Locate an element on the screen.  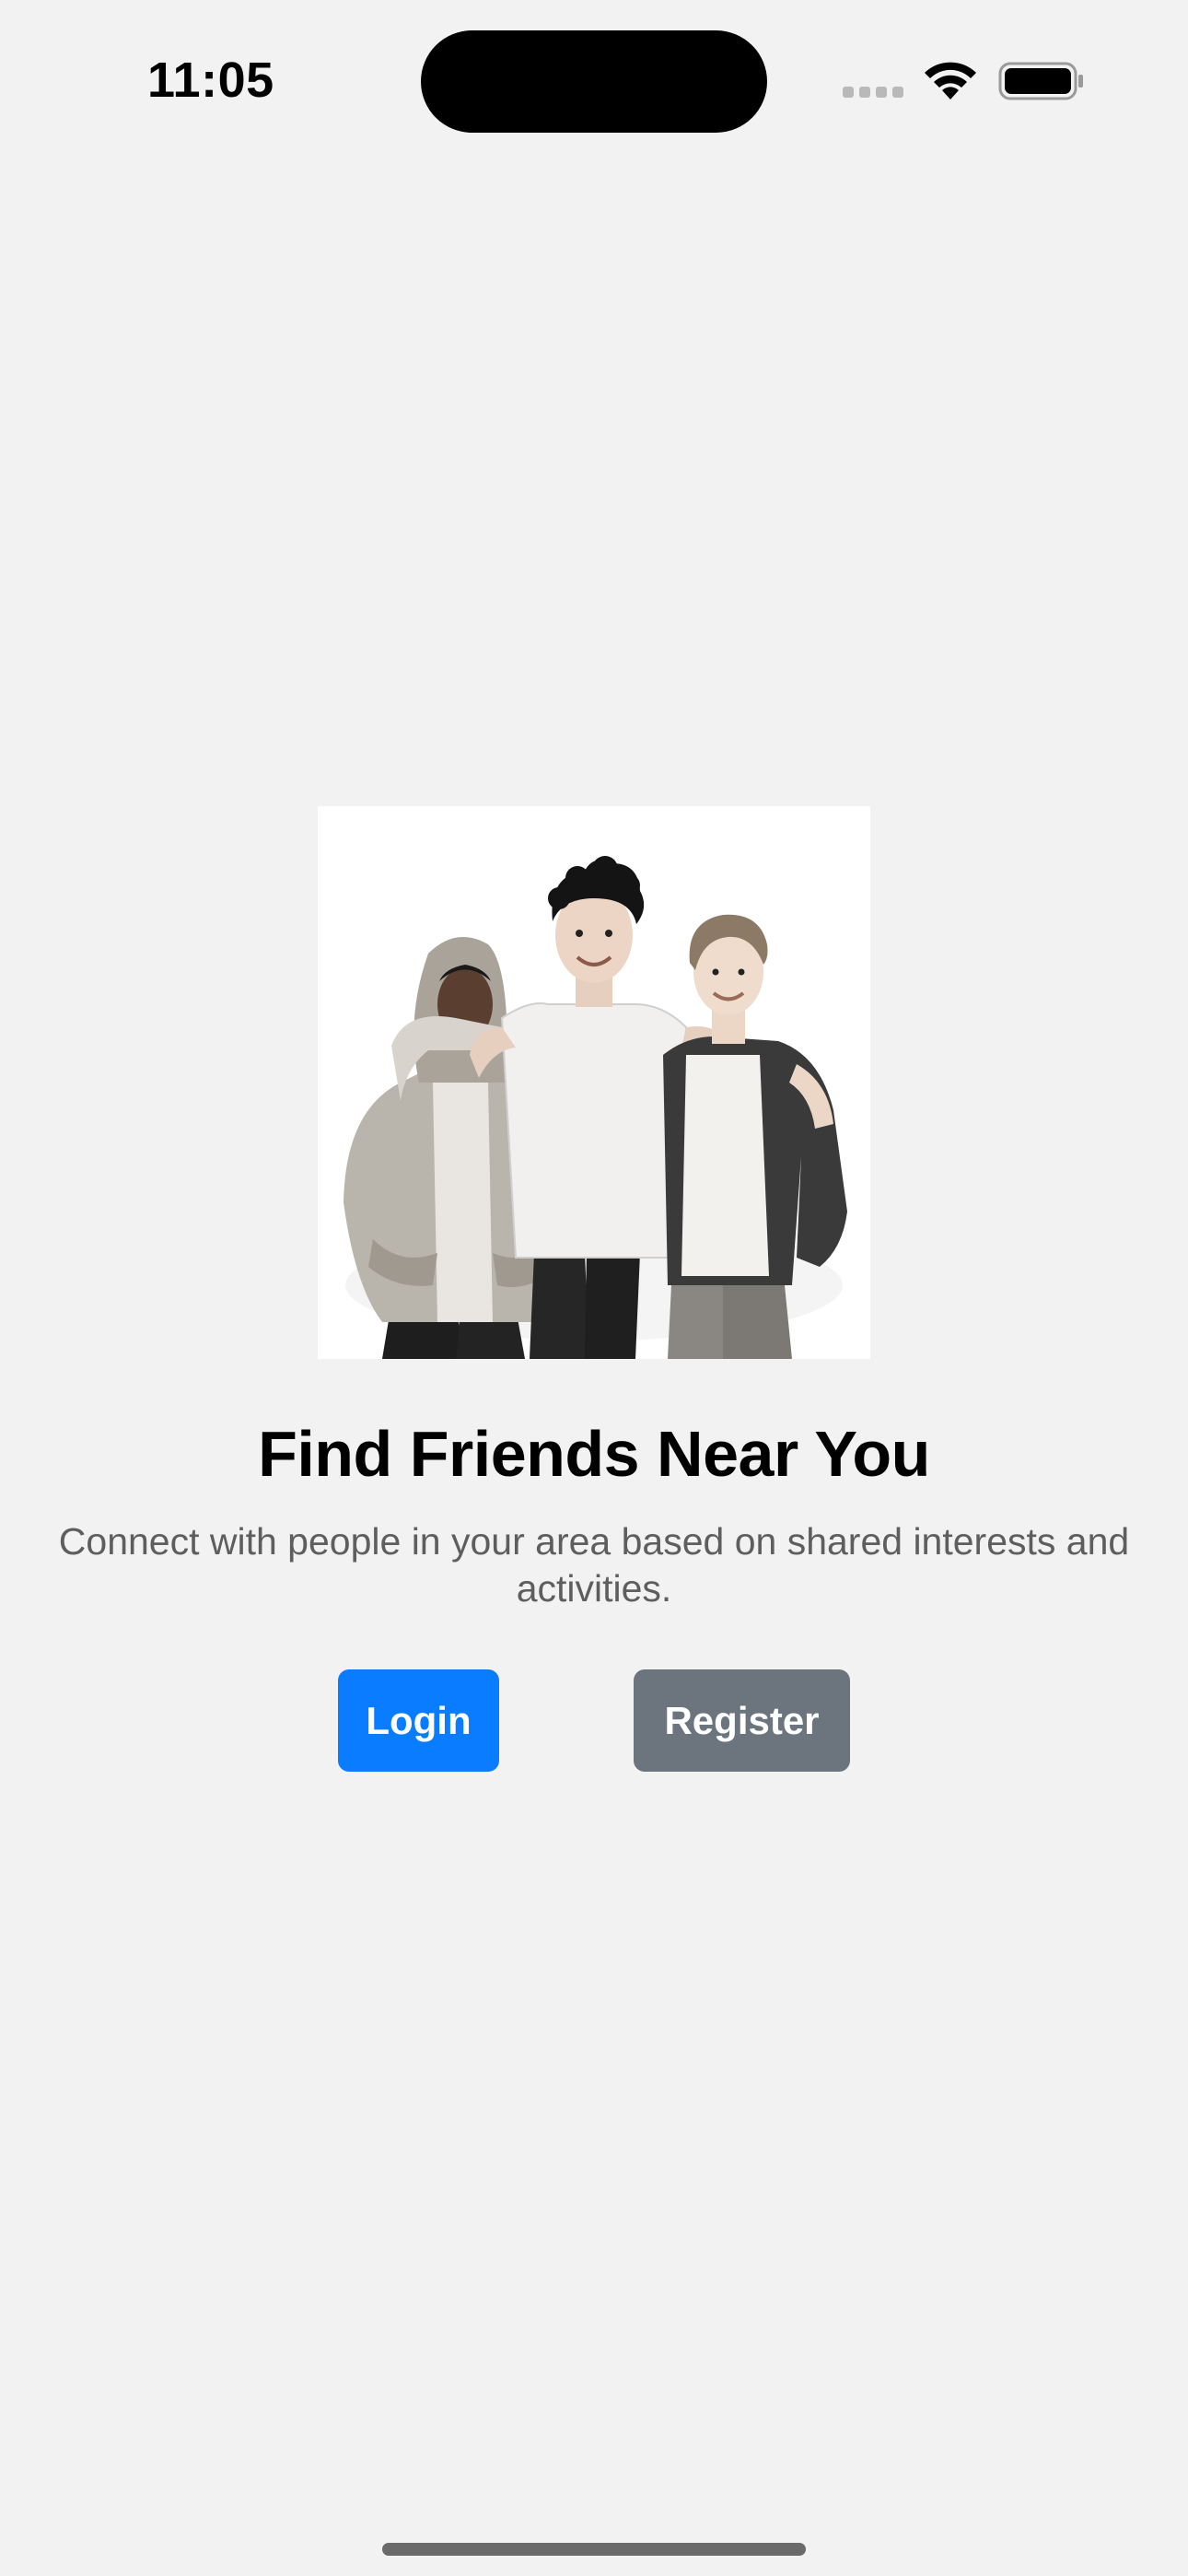
hero-illustration is located at coordinates (594, 1082).